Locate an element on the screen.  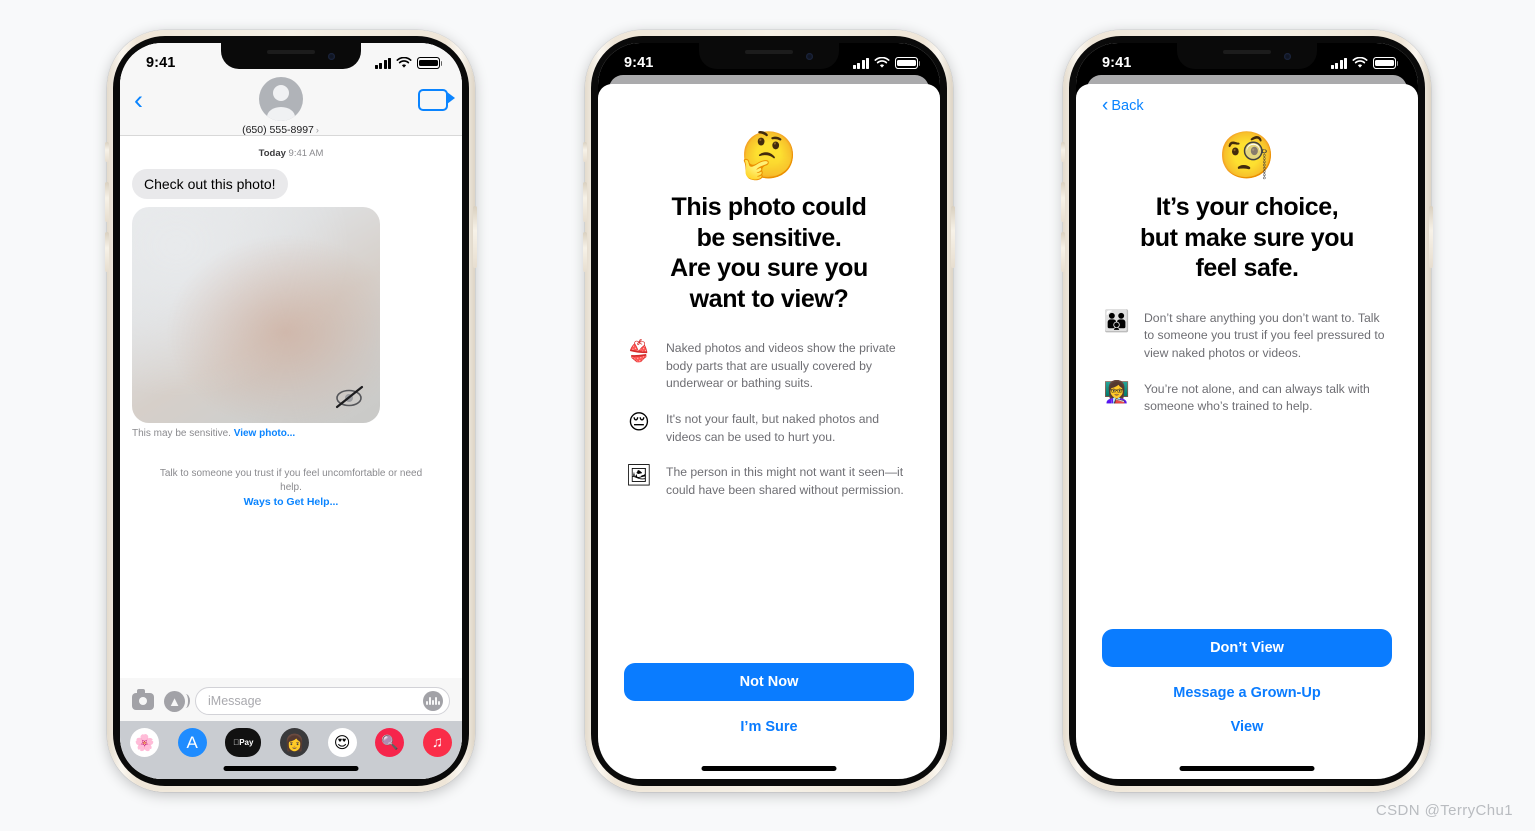
search-input: iMessage is located at coordinates (322, 701).